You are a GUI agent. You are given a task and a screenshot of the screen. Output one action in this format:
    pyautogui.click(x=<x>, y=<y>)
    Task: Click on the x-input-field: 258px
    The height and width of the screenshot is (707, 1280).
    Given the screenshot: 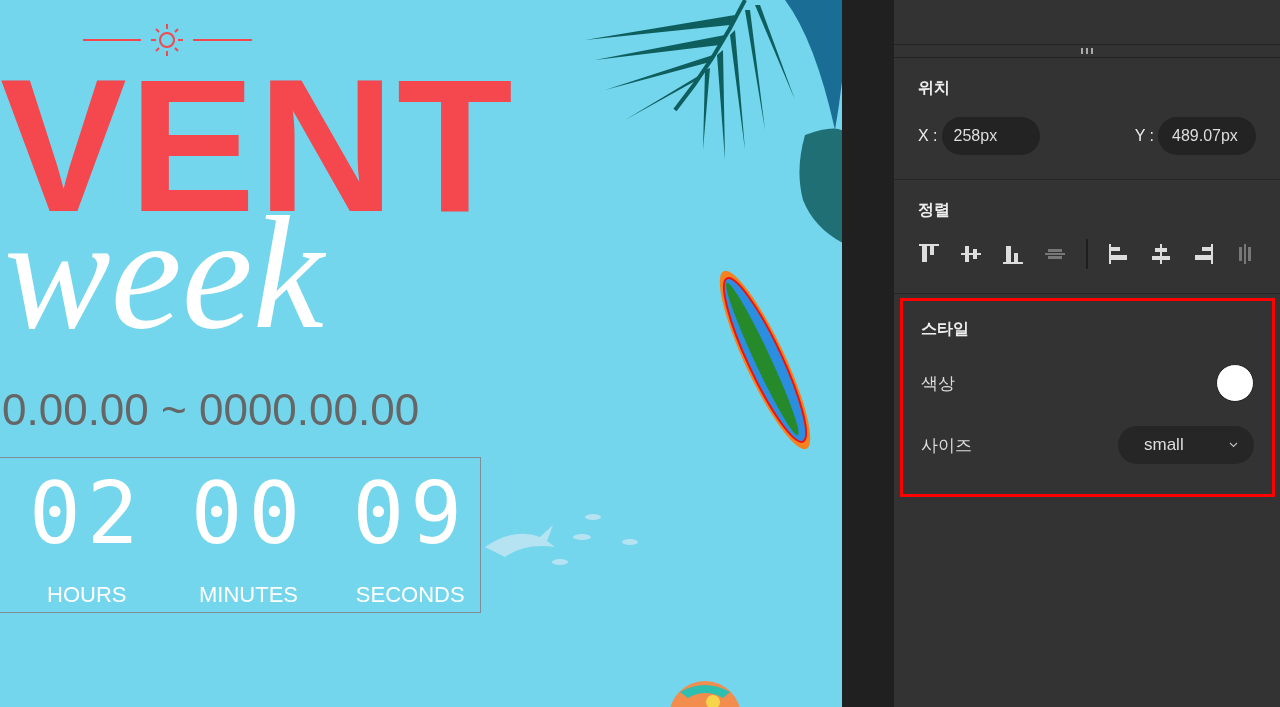 What is the action you would take?
    pyautogui.click(x=990, y=136)
    